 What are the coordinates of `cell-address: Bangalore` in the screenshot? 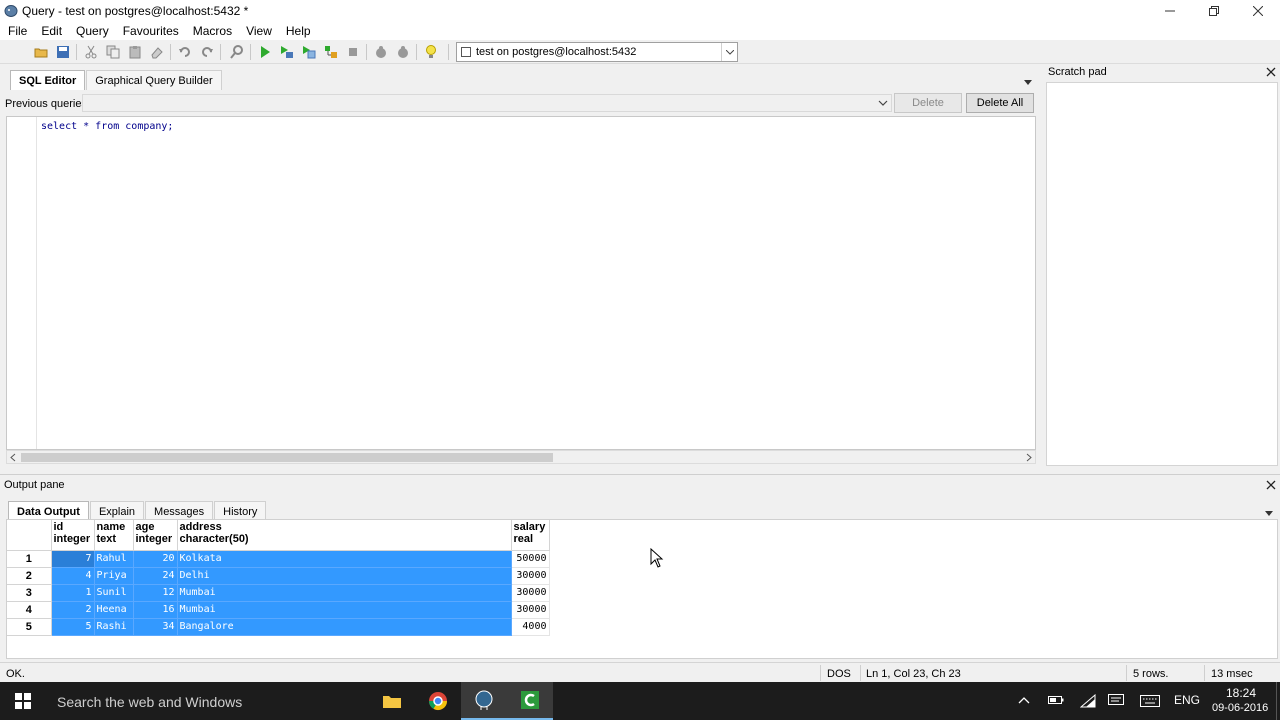 It's located at (344, 627).